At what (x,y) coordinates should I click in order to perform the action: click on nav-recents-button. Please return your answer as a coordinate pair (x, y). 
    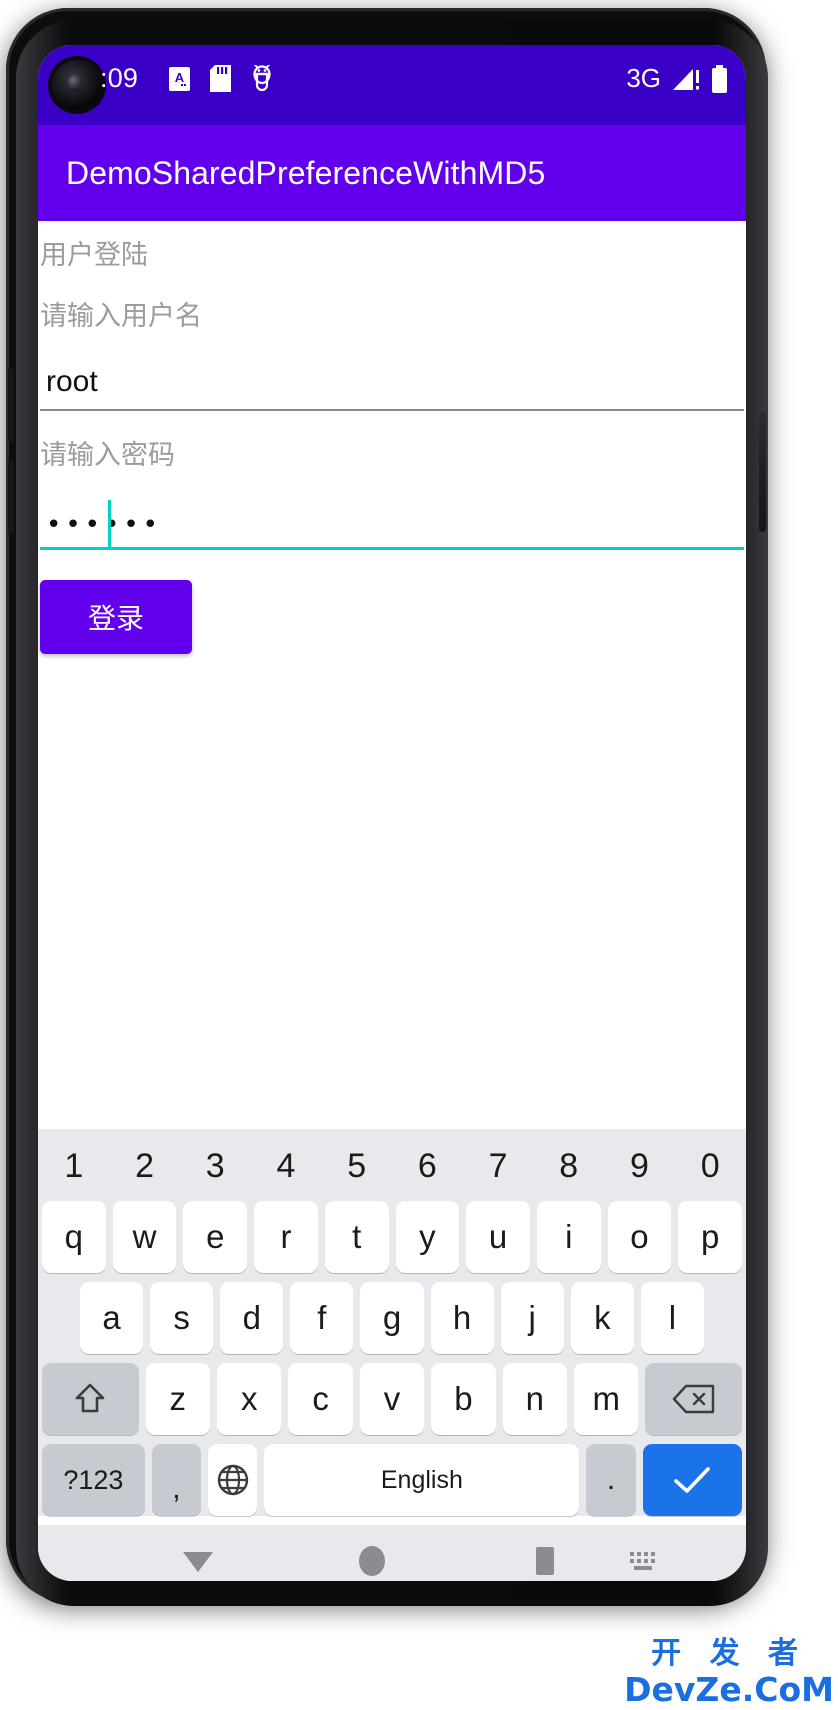
    Looking at the image, I should click on (546, 1561).